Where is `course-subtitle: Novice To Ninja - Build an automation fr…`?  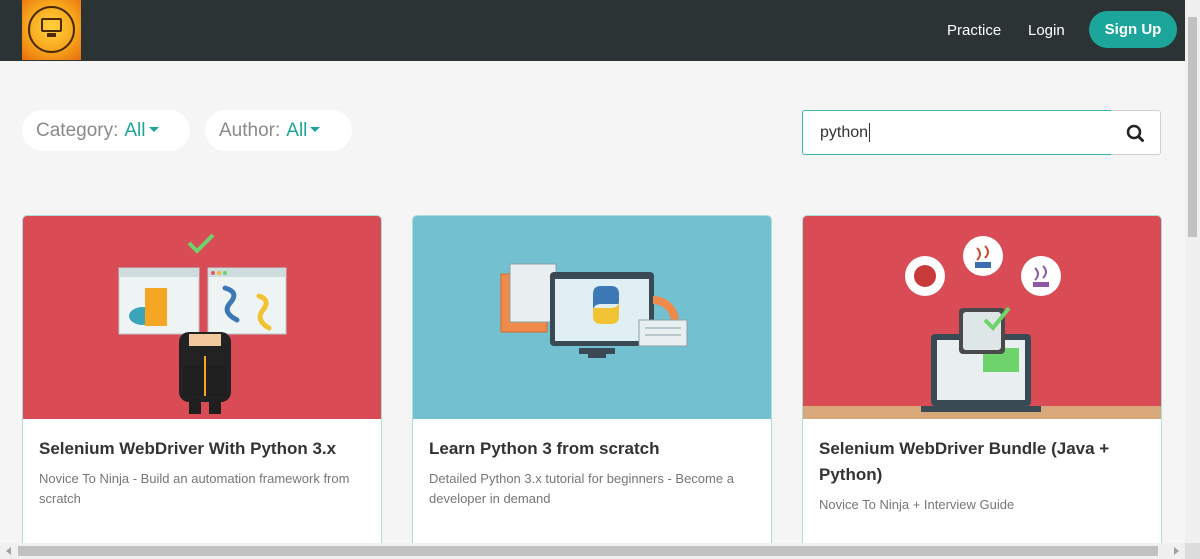 course-subtitle: Novice To Ninja - Build an automation fr… is located at coordinates (194, 488).